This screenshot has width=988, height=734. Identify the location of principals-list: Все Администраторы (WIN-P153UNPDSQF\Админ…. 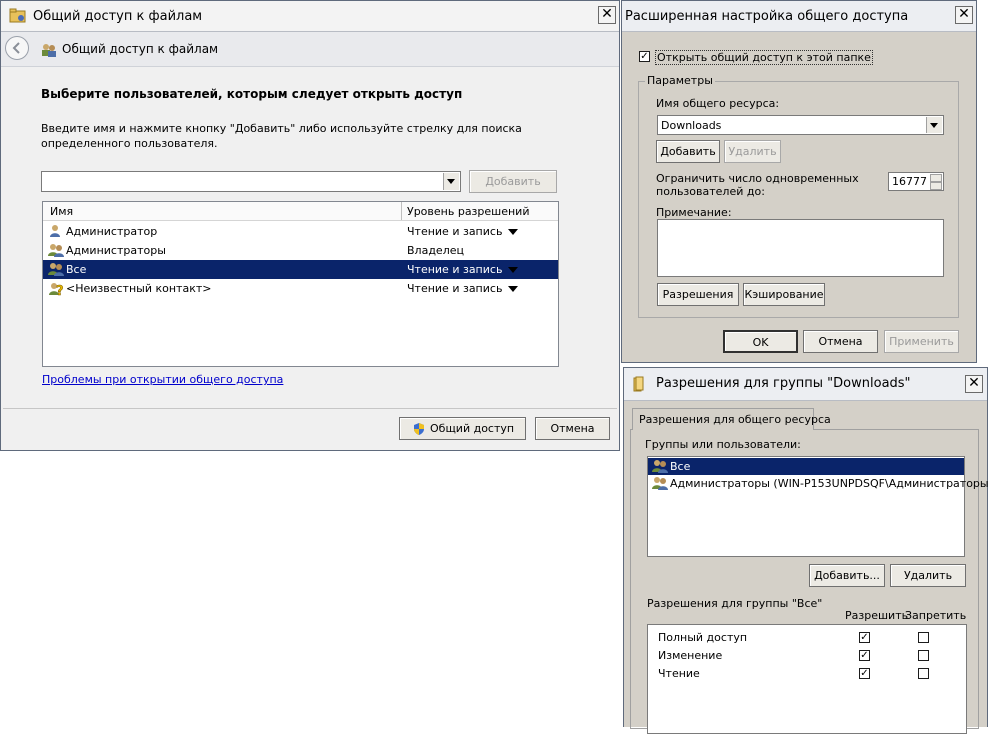
(817, 506).